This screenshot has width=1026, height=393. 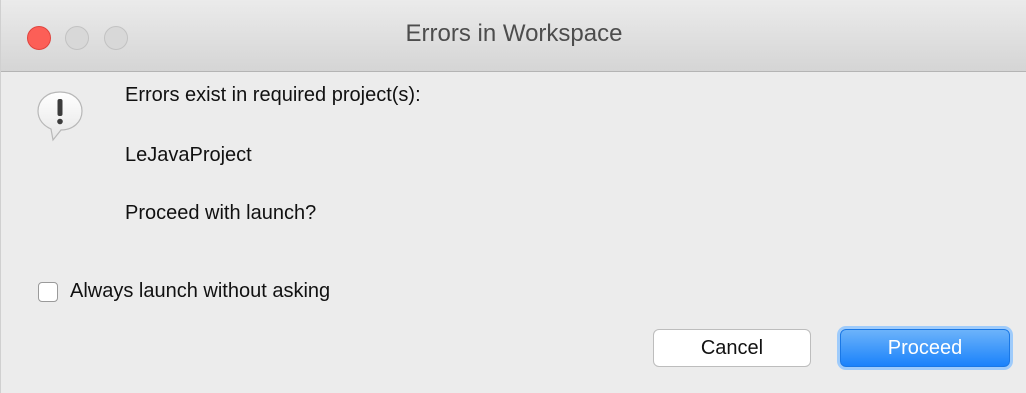 I want to click on proceed-button: Proceed, so click(x=925, y=348).